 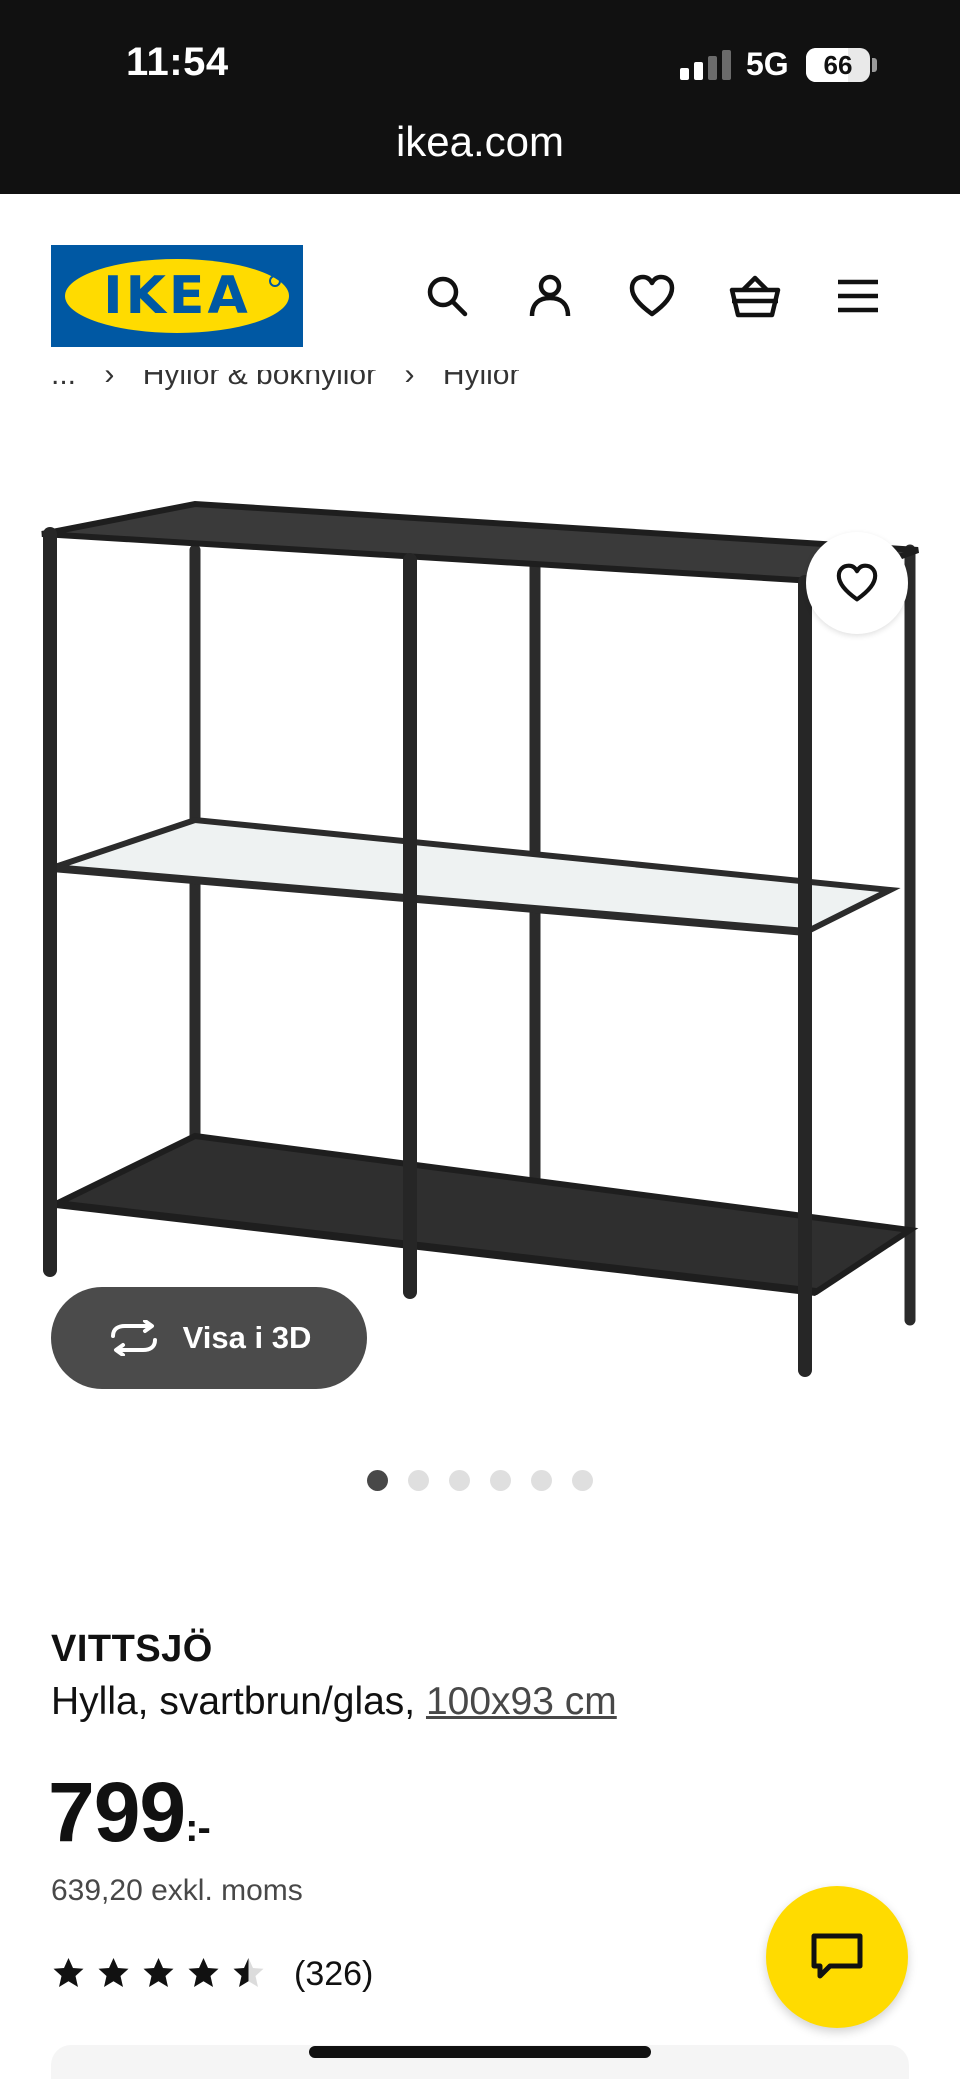 I want to click on logo-text: IKEA, so click(x=177, y=296).